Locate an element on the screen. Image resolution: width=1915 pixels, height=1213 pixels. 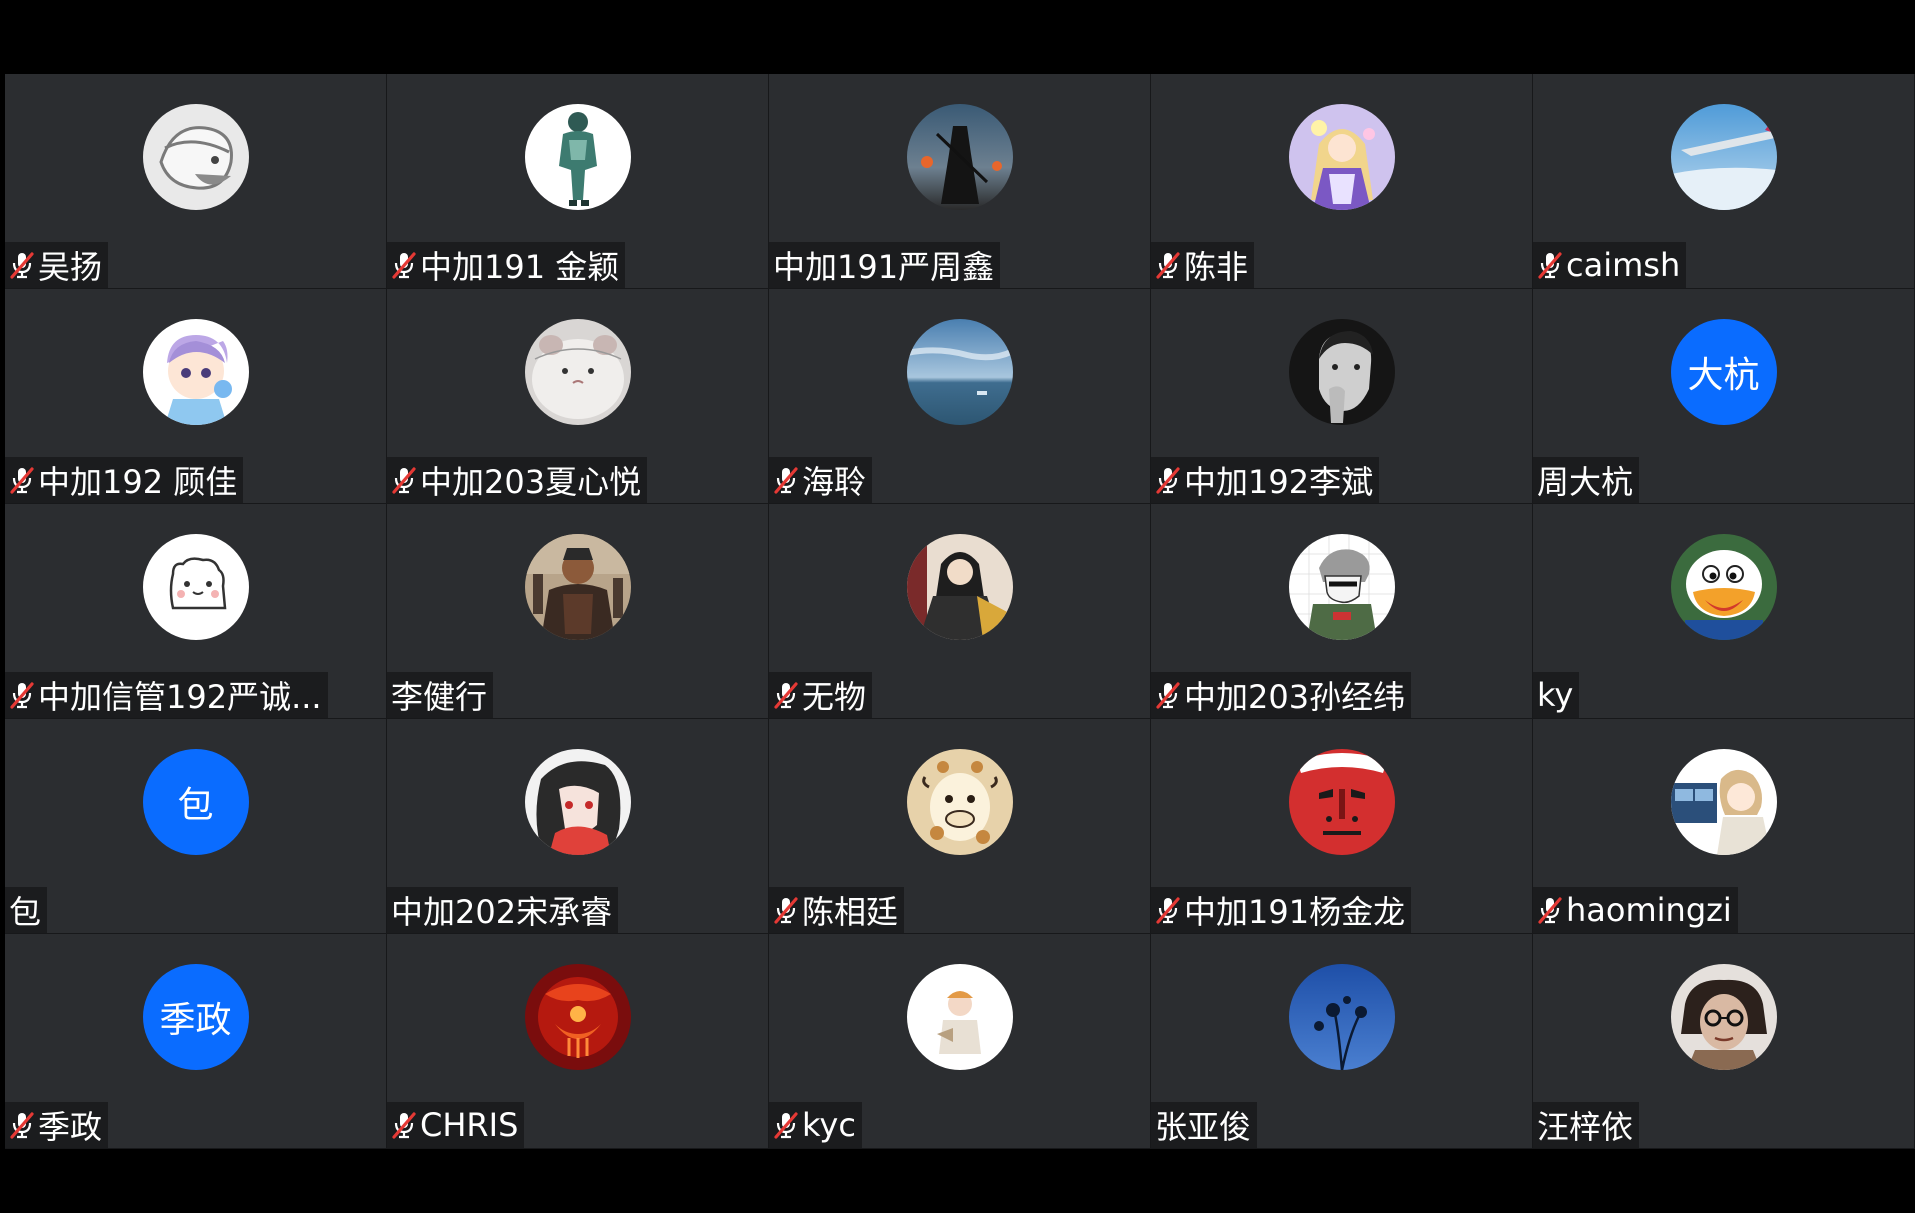
participant-tile: 季政 季政 is located at coordinates (196, 1041).